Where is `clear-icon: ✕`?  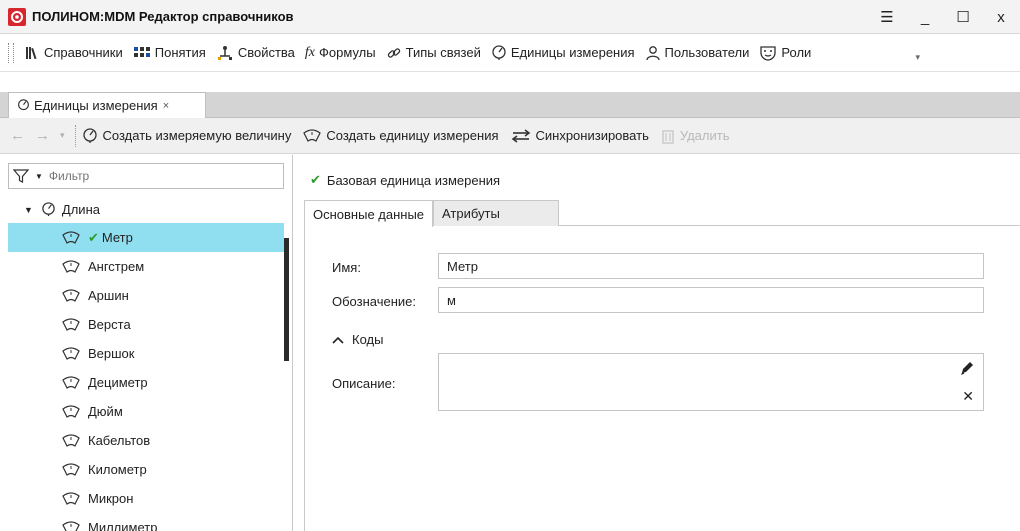 clear-icon: ✕ is located at coordinates (968, 396).